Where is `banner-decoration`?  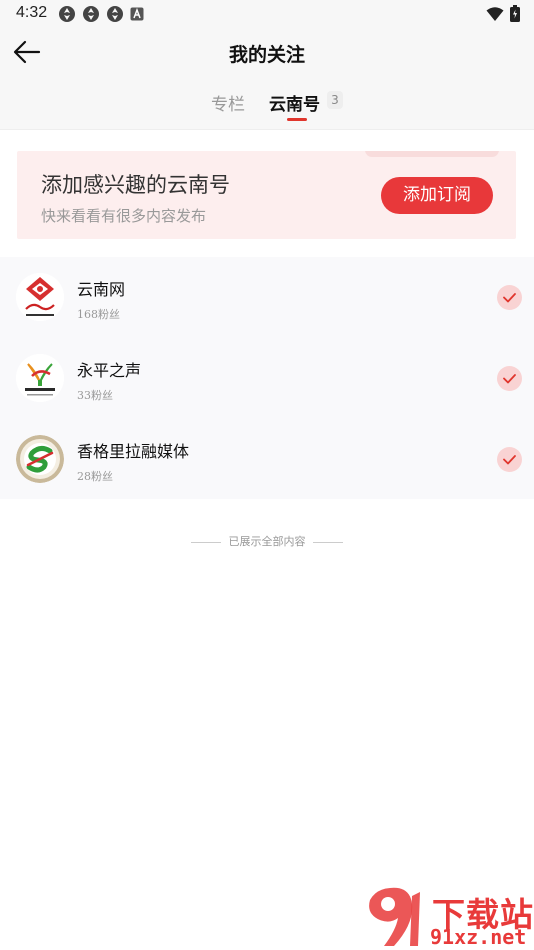
banner-decoration is located at coordinates (432, 154).